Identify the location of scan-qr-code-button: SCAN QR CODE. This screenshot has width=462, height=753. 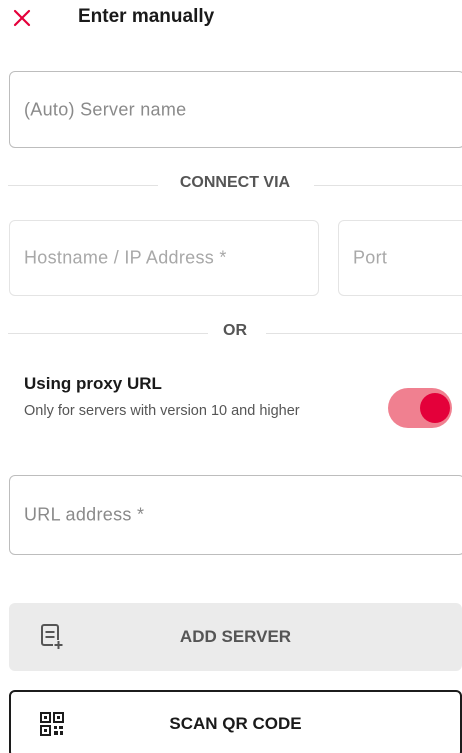
(235, 721).